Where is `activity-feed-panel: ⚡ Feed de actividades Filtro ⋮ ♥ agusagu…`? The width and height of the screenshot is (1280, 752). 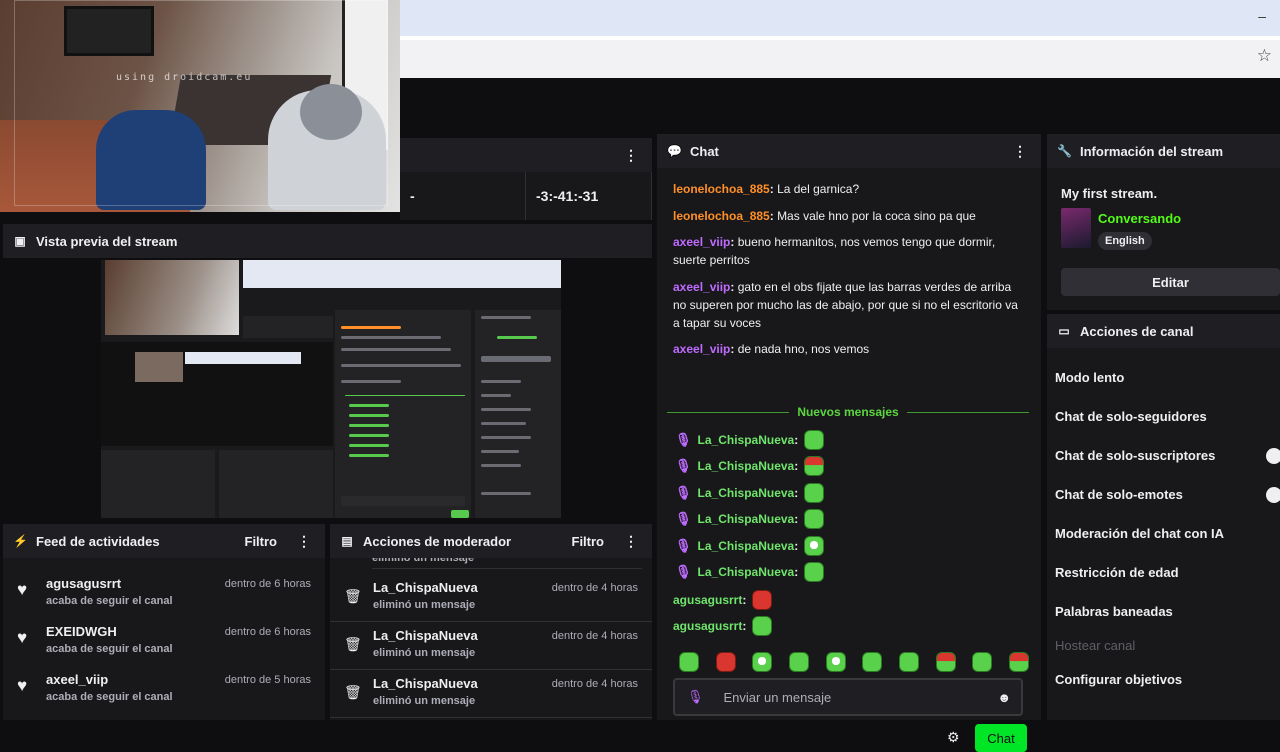
activity-feed-panel: ⚡ Feed de actividades Filtro ⋮ ♥ agusagu… is located at coordinates (164, 622).